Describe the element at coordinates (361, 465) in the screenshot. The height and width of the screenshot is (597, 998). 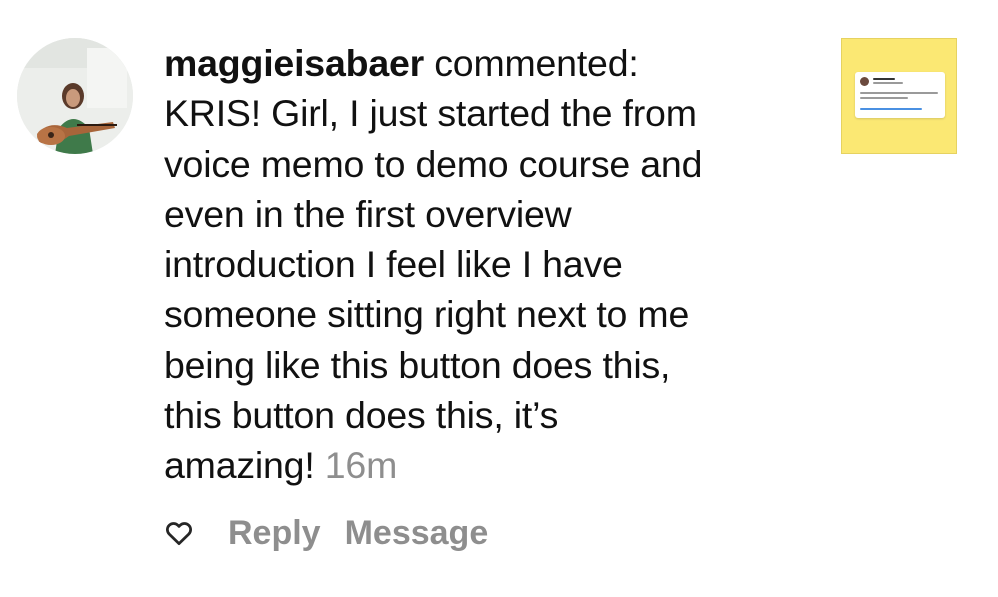
I see `timestamp: 16m` at that location.